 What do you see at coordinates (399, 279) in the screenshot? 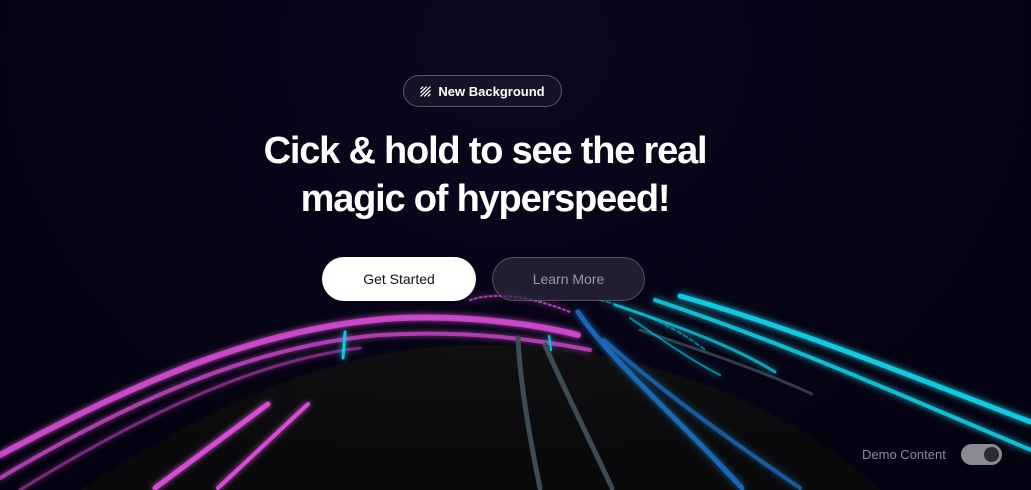
I see `get-started-button: Get Started` at bounding box center [399, 279].